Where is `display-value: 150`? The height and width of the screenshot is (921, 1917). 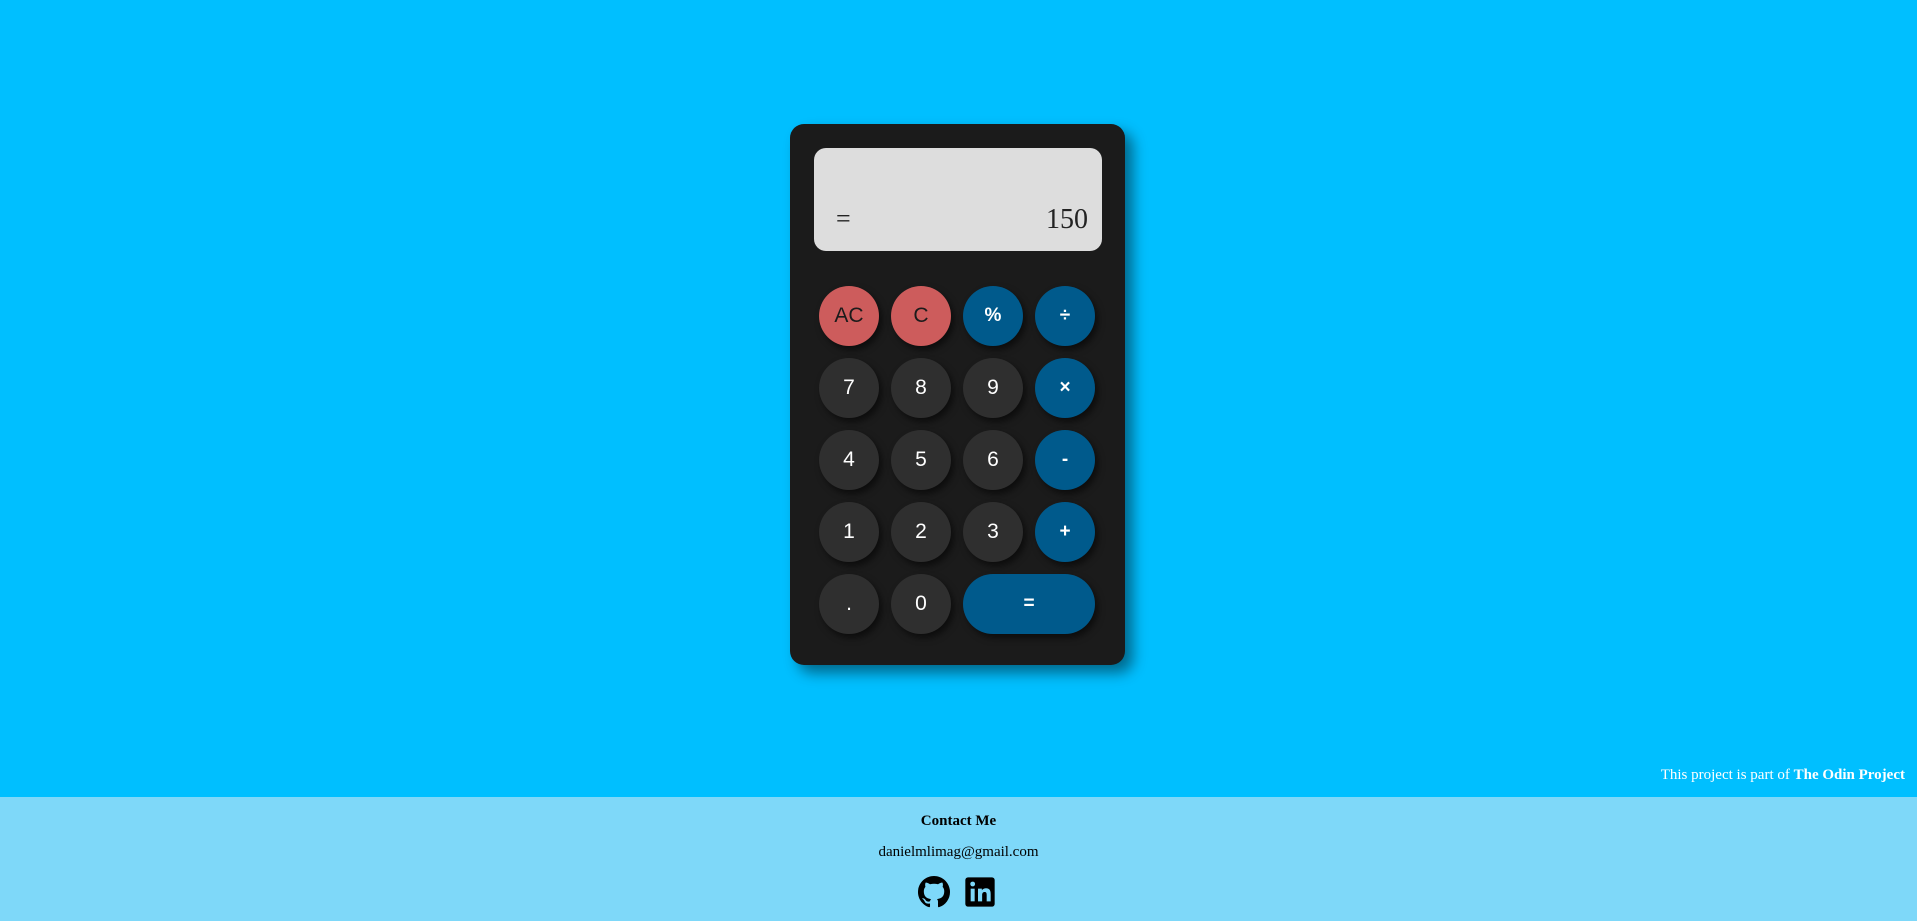
display-value: 150 is located at coordinates (1067, 219).